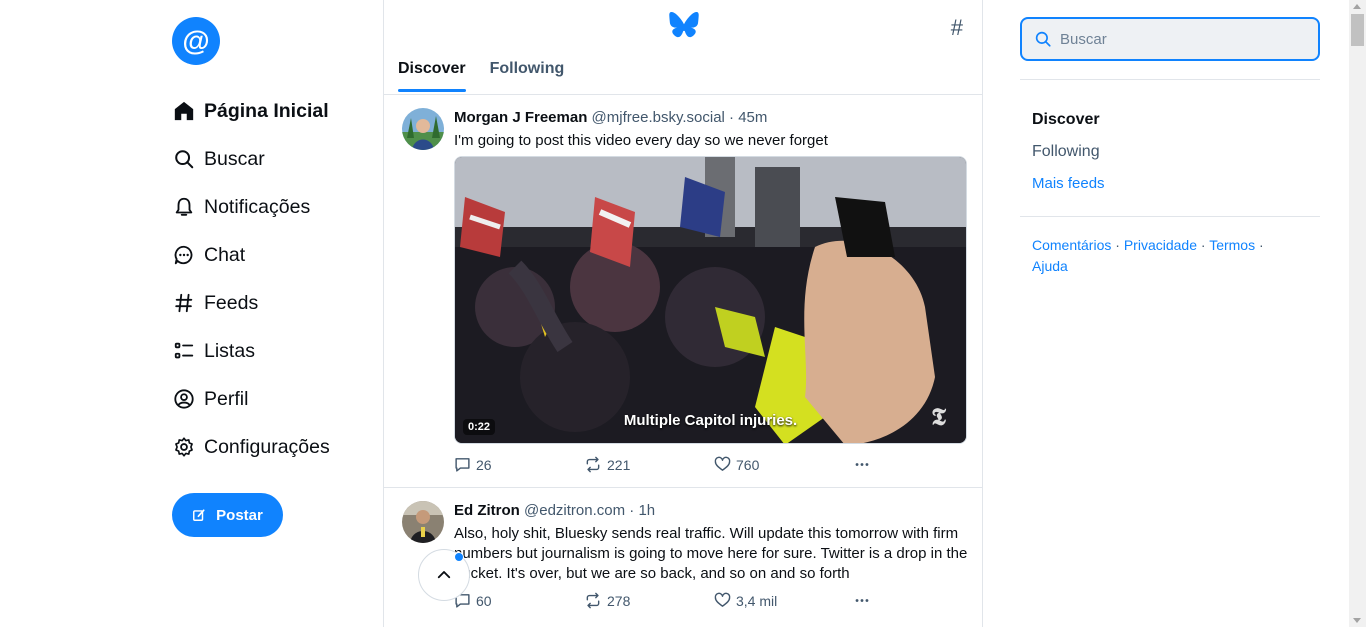  I want to click on repost-button: 221, so click(649, 464).